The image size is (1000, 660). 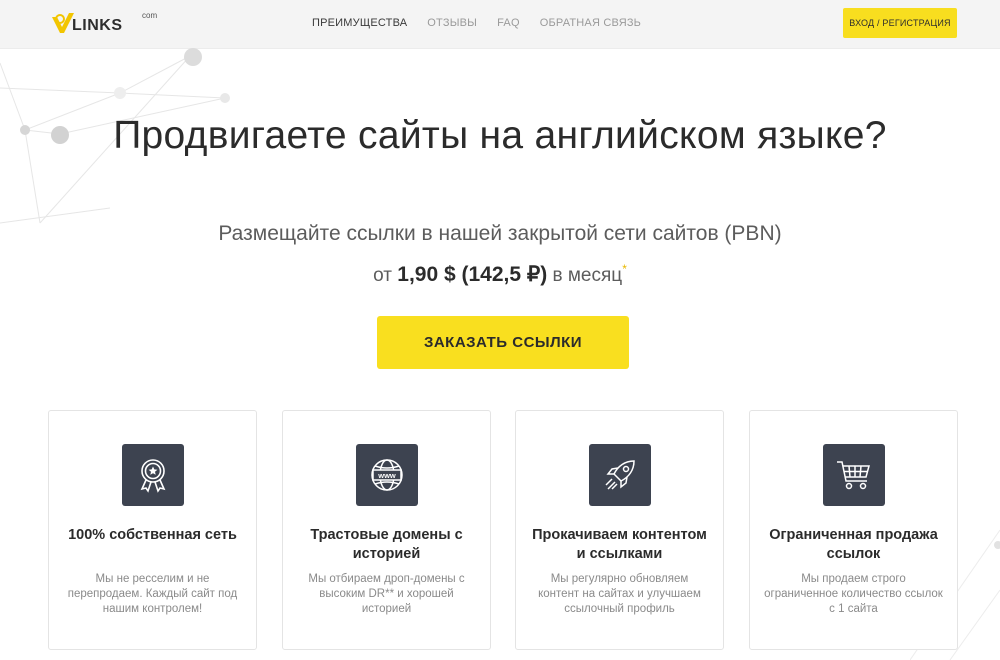 What do you see at coordinates (153, 475) in the screenshot?
I see `award-badge-icon` at bounding box center [153, 475].